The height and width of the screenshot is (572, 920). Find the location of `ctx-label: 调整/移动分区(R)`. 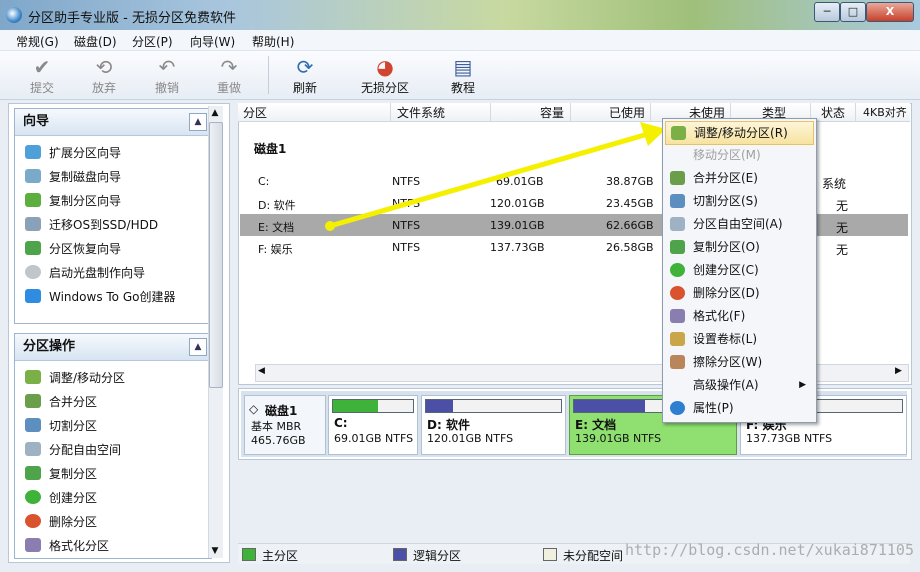

ctx-label: 调整/移动分区(R) is located at coordinates (741, 133).